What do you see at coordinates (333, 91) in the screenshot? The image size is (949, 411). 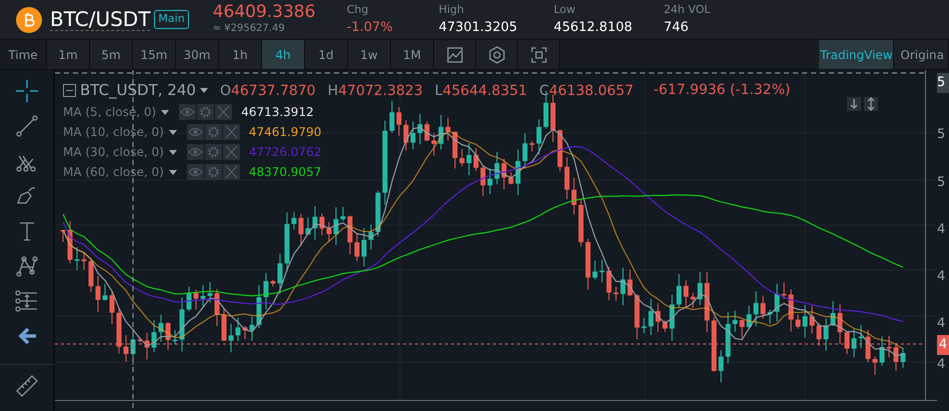 I see `ohlc-key: H` at bounding box center [333, 91].